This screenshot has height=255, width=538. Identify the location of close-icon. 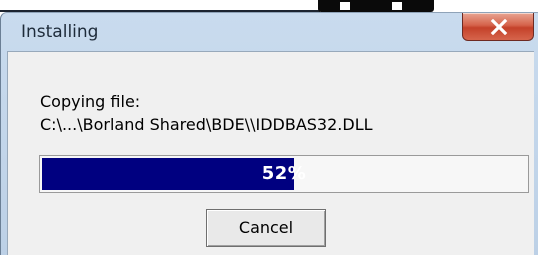
(499, 27).